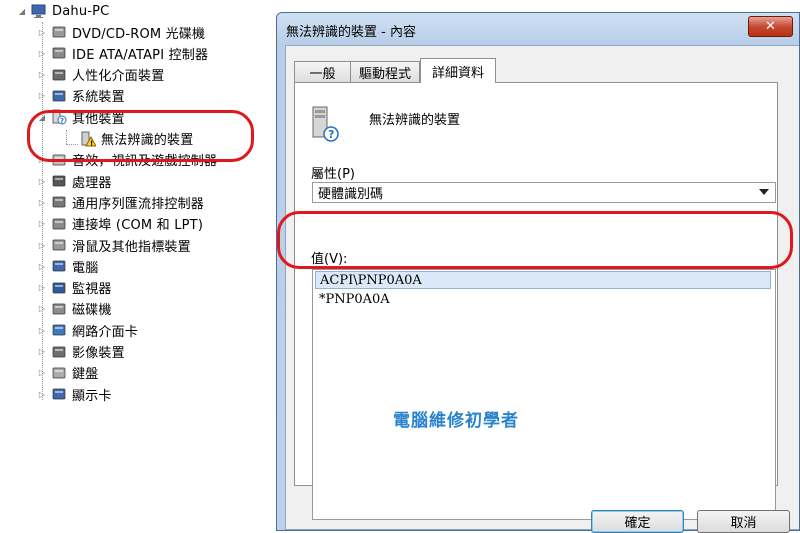 This screenshot has width=800, height=533. I want to click on tree-item: ▷ 網路介面卡, so click(87, 330).